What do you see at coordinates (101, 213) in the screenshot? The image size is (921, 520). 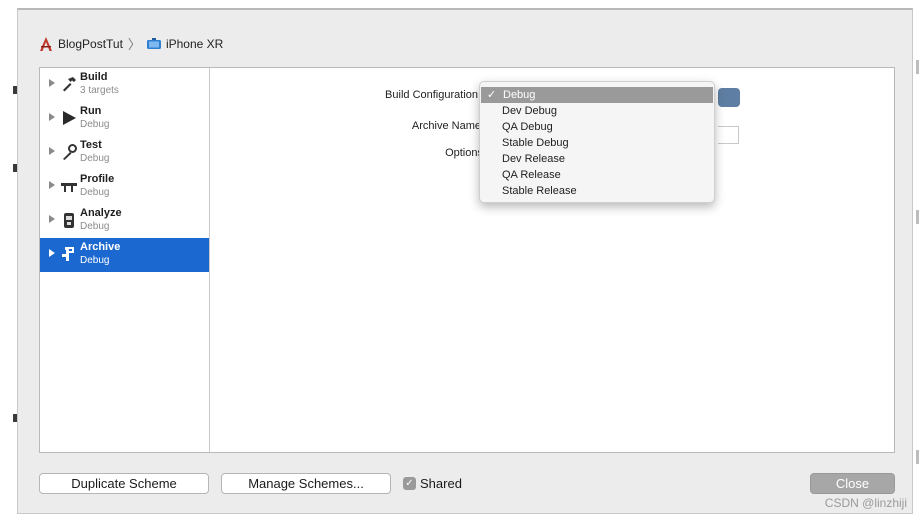 I see `action-title: Analyze` at bounding box center [101, 213].